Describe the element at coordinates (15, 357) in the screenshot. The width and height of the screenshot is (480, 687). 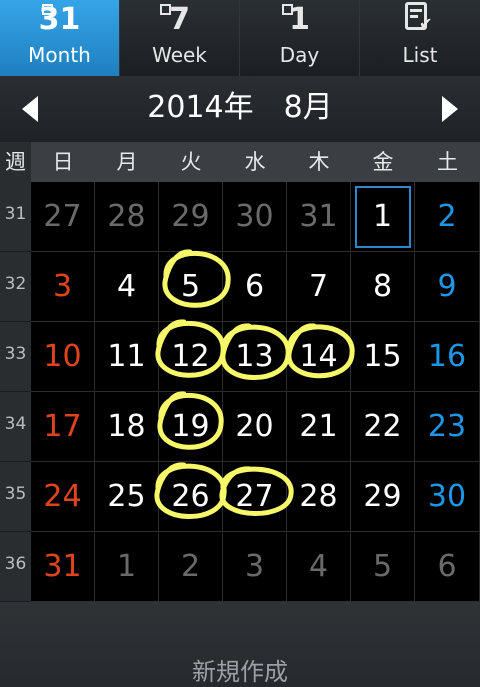
I see `week-number: 33` at that location.